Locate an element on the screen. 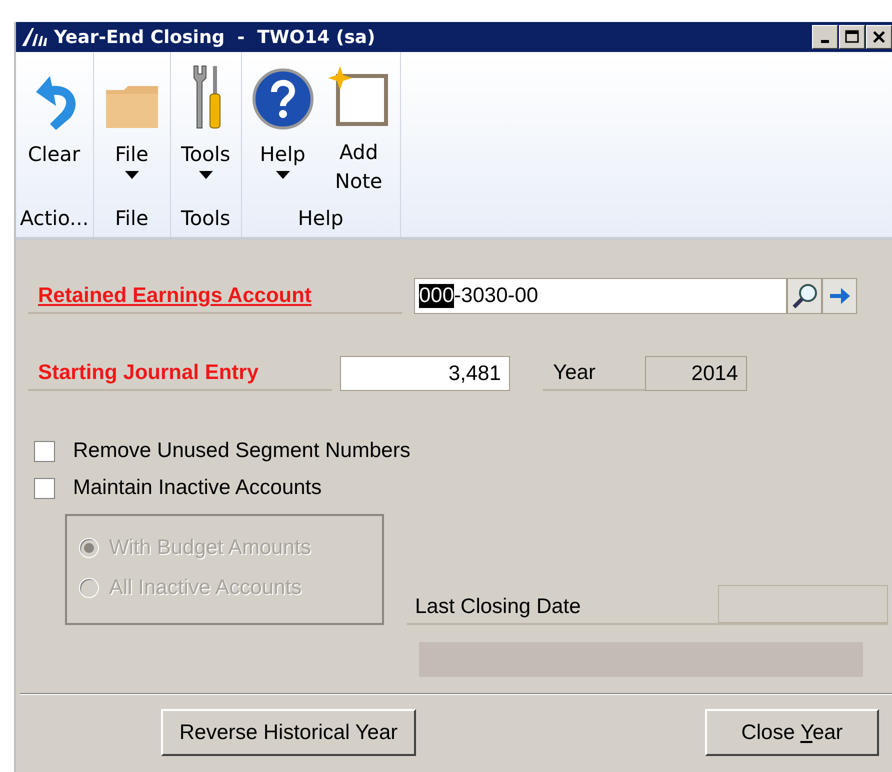  checkbox-label: Maintain Inactive Accounts is located at coordinates (197, 488).